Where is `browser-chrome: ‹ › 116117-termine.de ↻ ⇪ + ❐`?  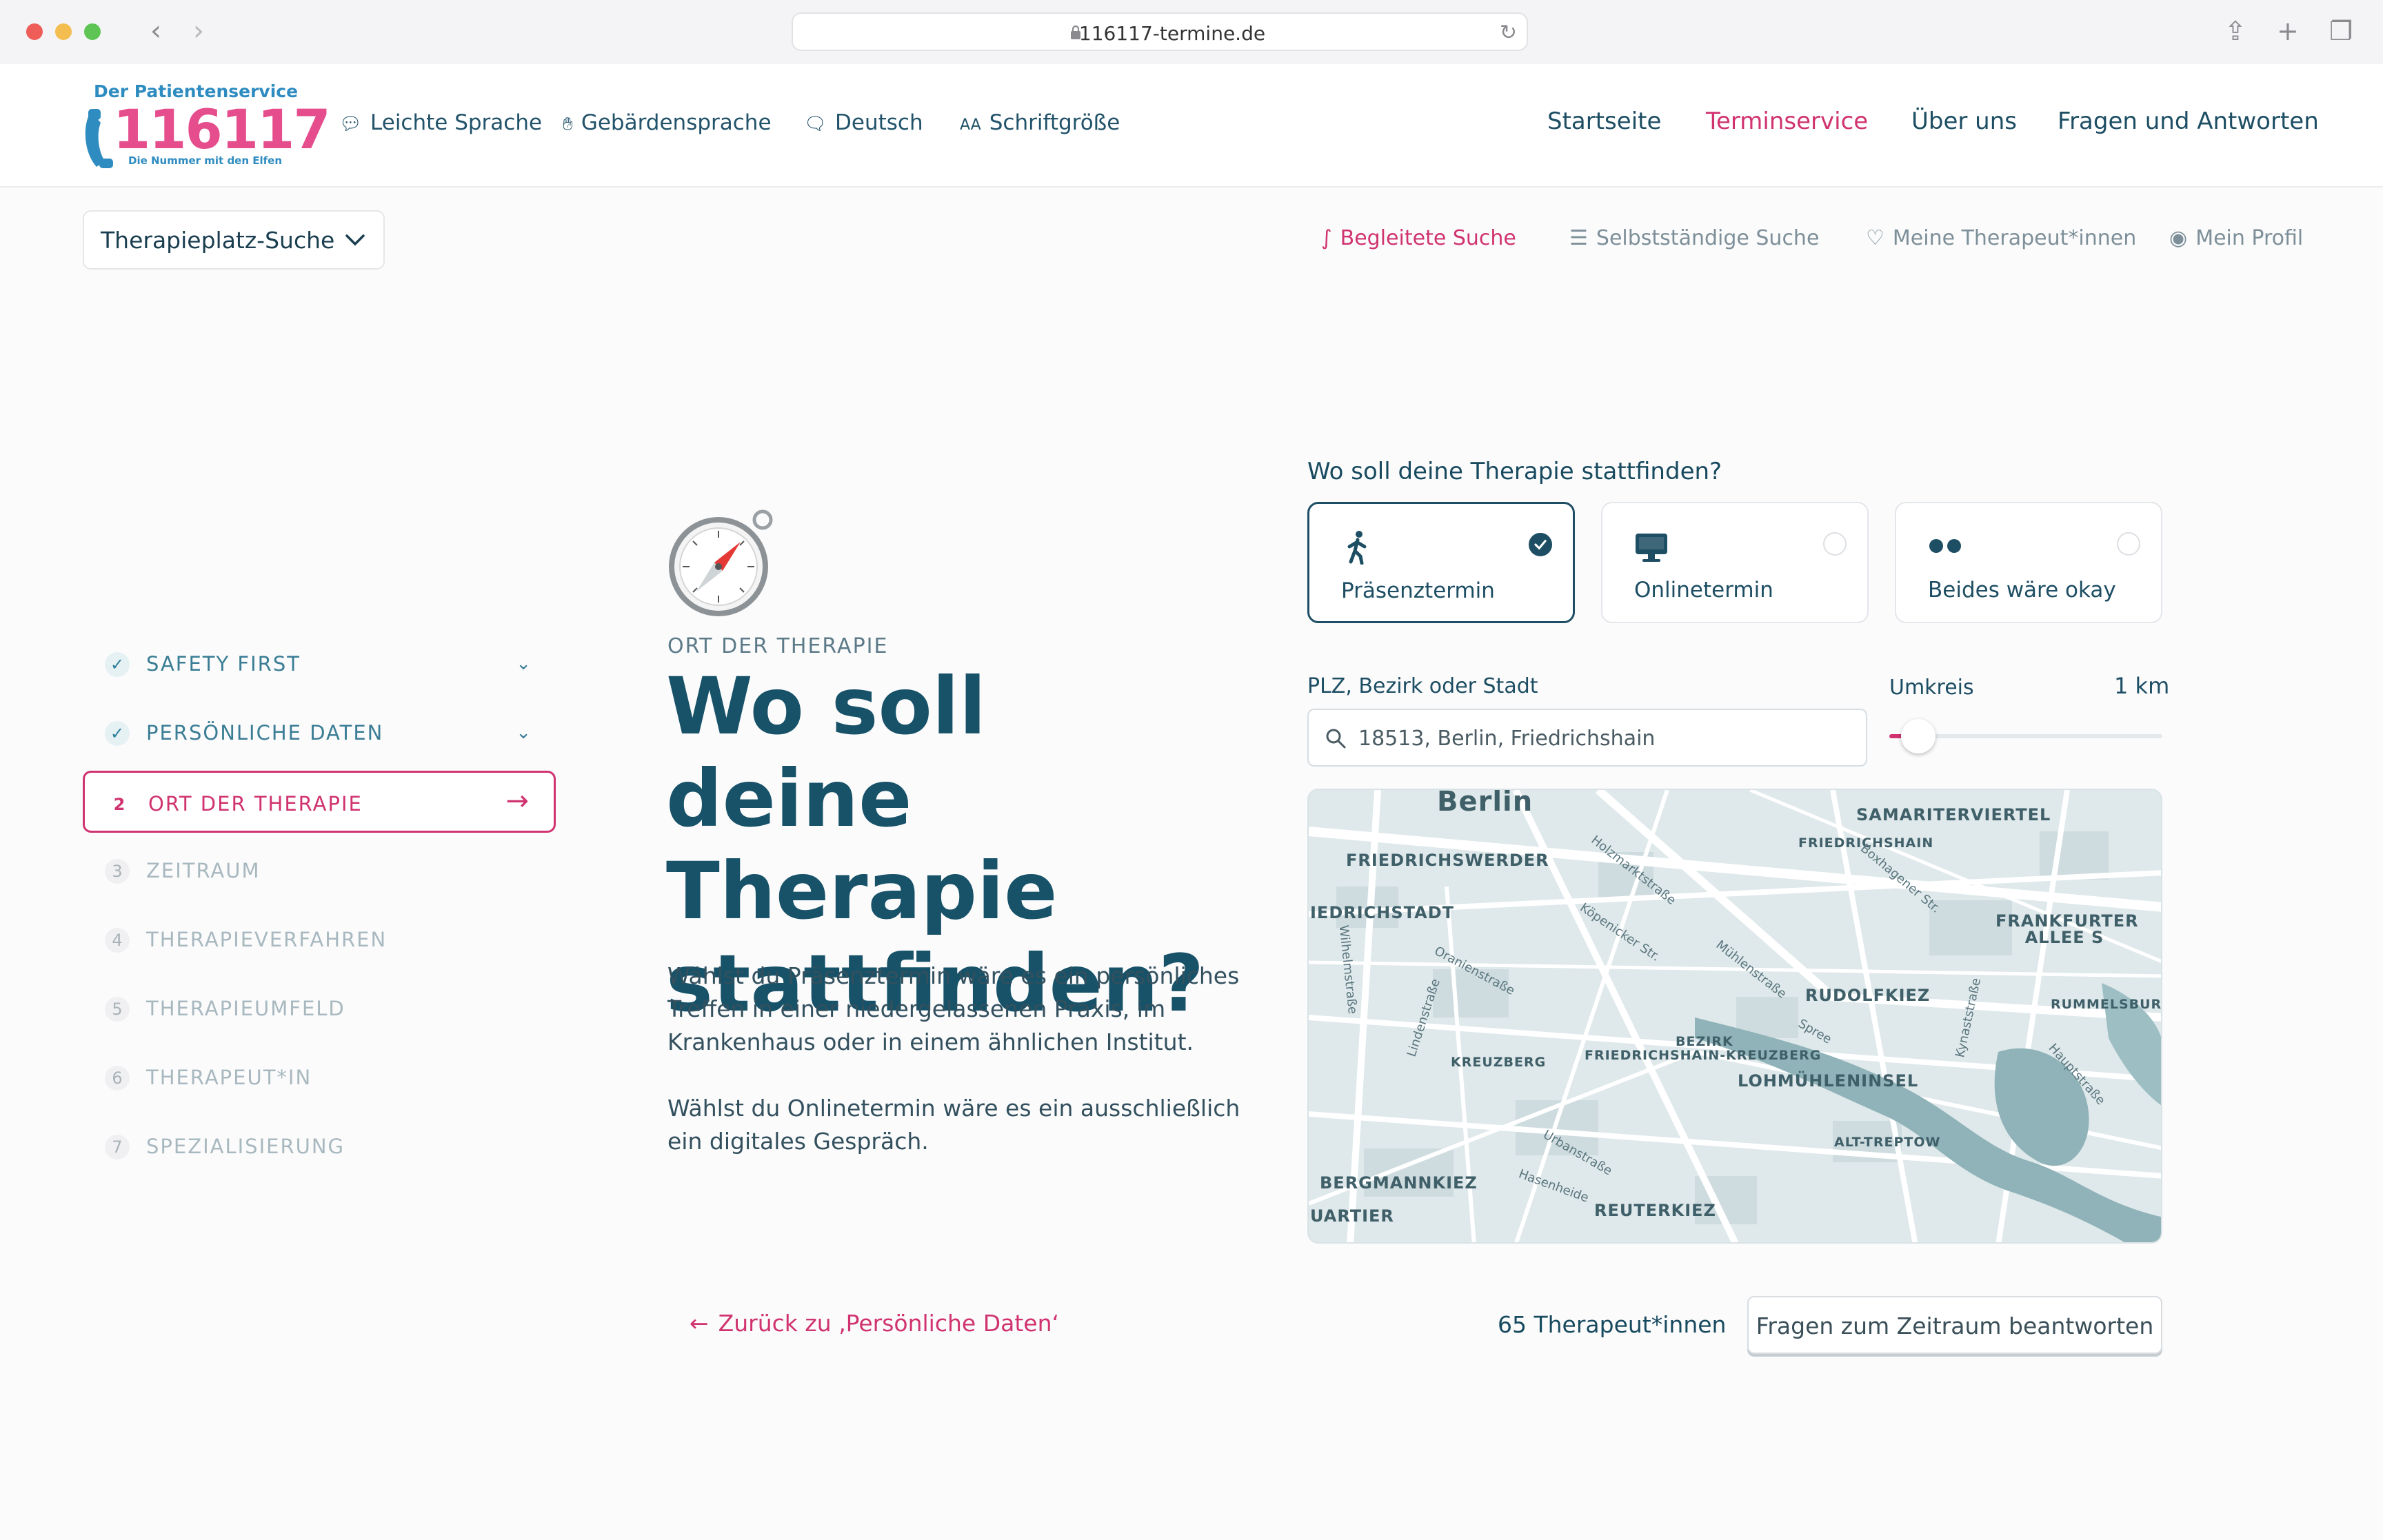
browser-chrome: ‹ › 116117-termine.de ↻ ⇪ + ❐ is located at coordinates (1191, 32).